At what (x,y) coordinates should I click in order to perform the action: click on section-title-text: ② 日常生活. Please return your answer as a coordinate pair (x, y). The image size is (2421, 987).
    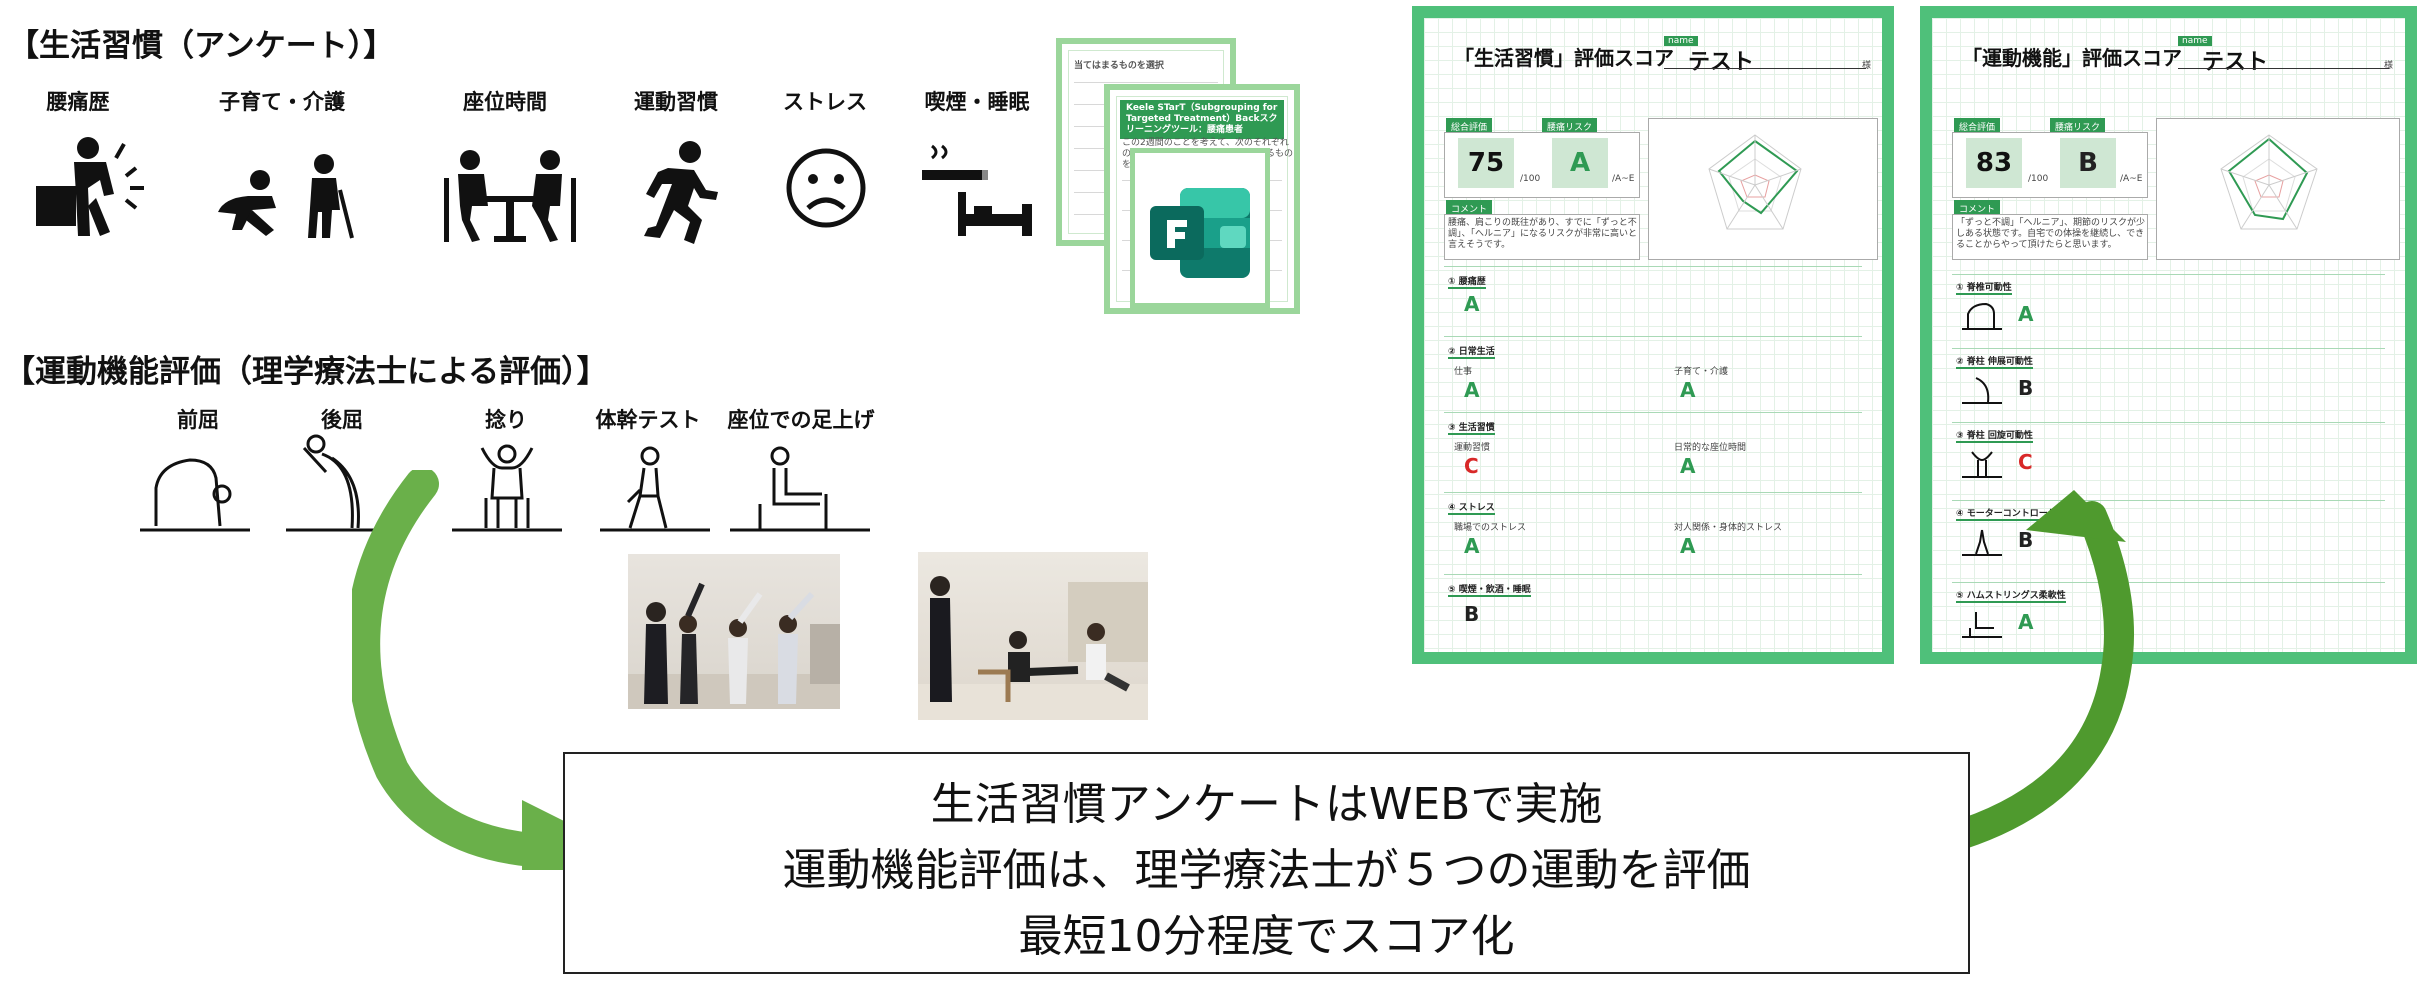
    Looking at the image, I should click on (1471, 353).